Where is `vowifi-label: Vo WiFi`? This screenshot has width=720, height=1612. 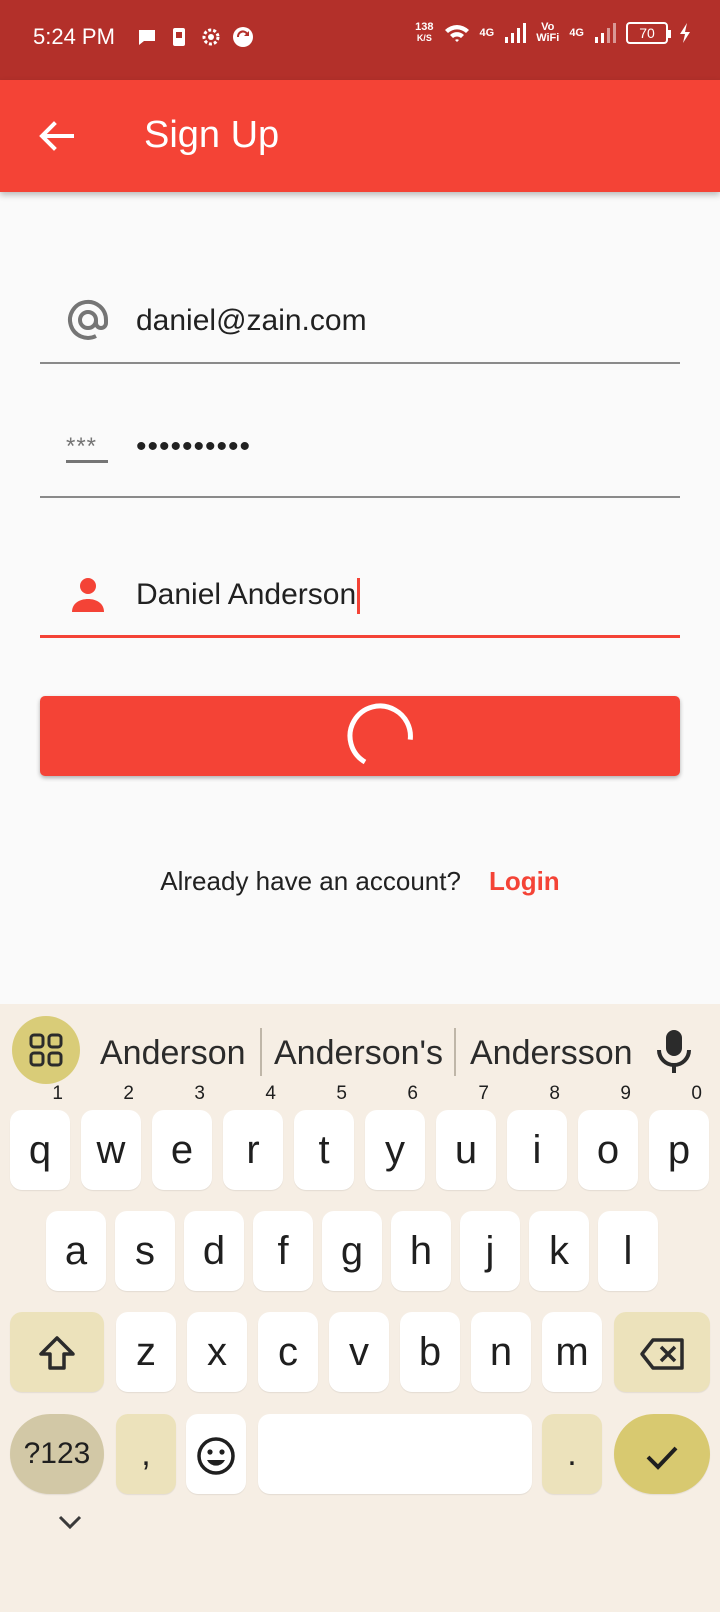 vowifi-label: Vo WiFi is located at coordinates (547, 33).